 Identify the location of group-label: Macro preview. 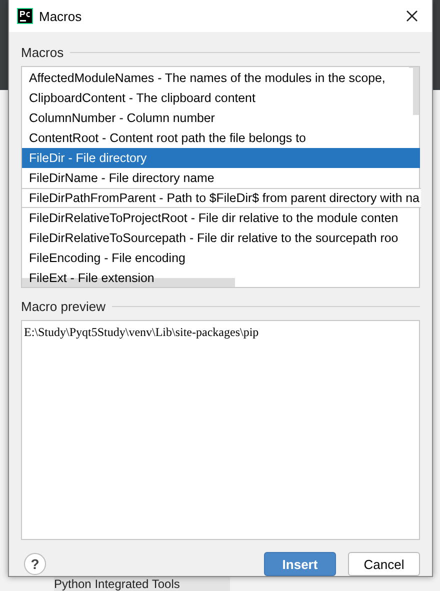
(63, 306).